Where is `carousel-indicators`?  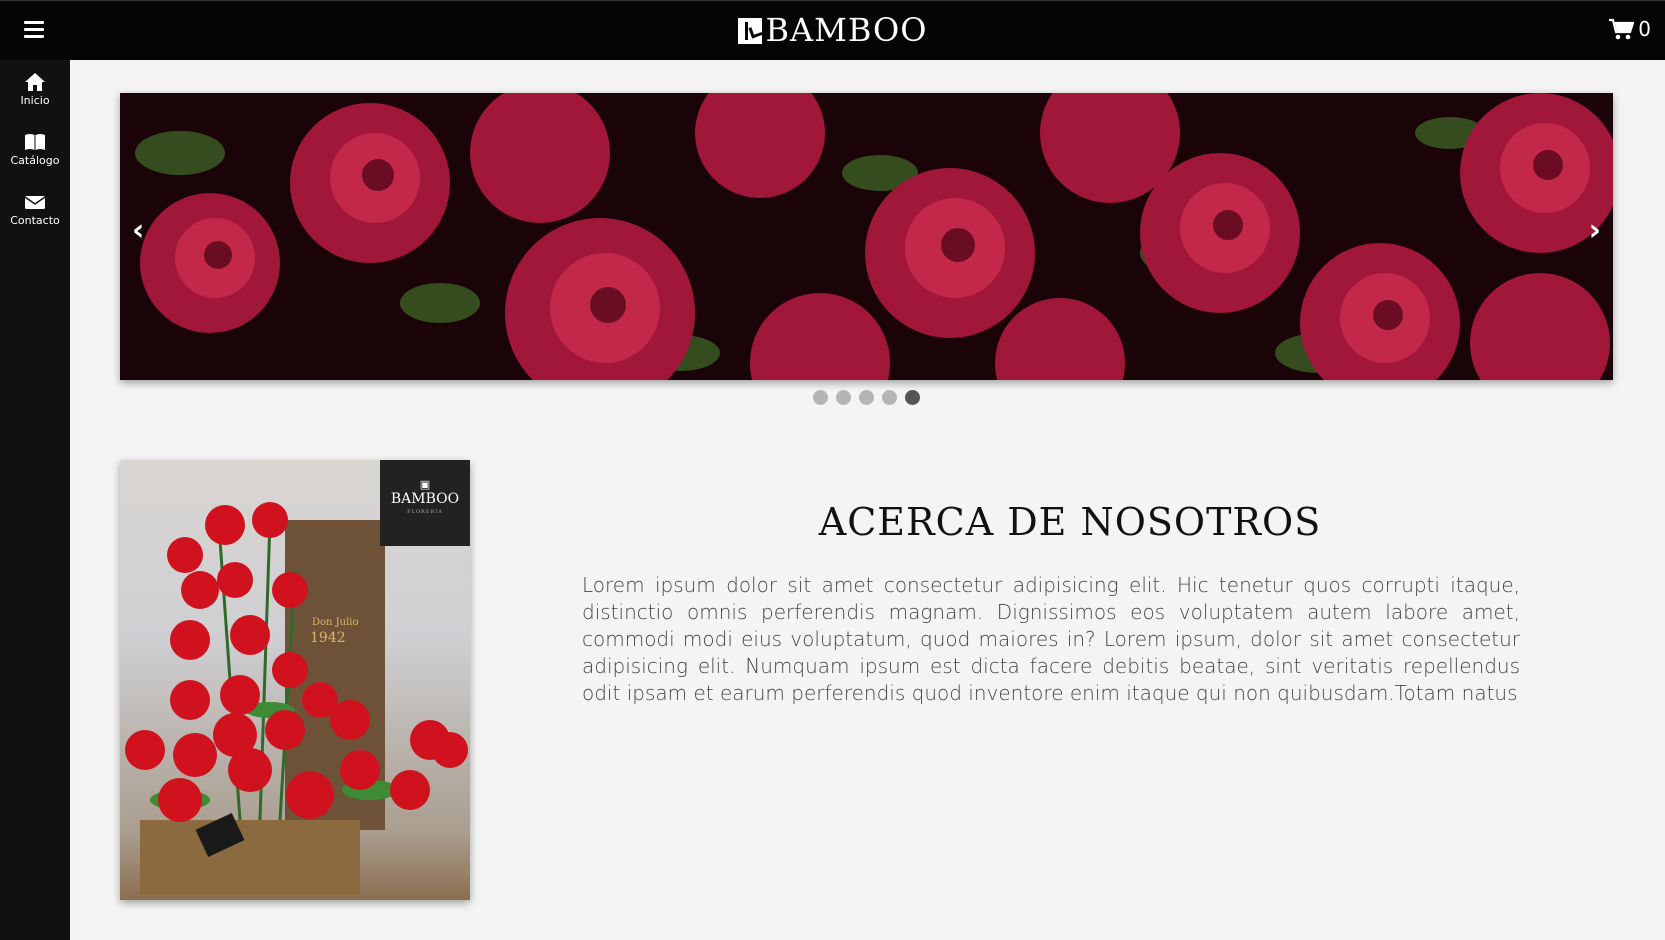
carousel-indicators is located at coordinates (866, 397).